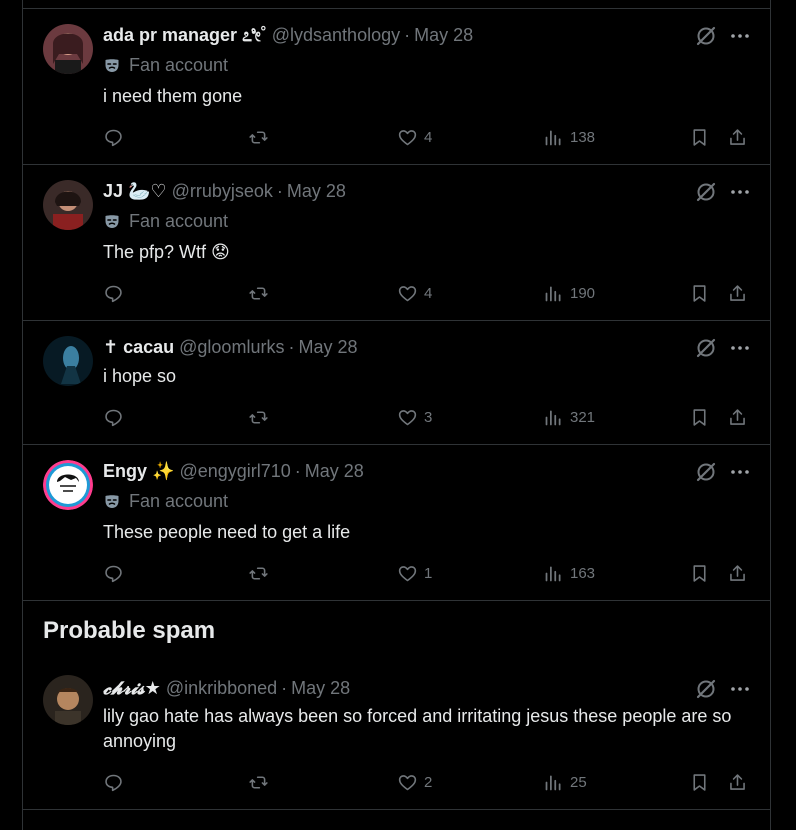 Image resolution: width=796 pixels, height=830 pixels. What do you see at coordinates (583, 137) in the screenshot?
I see `view-count: 138` at bounding box center [583, 137].